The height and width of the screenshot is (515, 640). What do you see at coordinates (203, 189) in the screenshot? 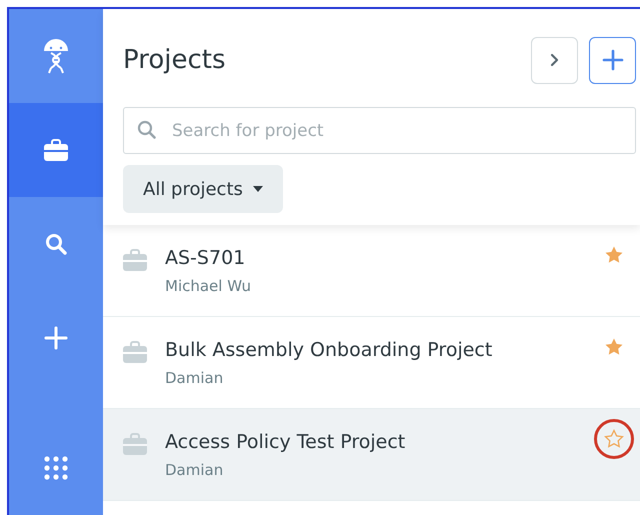
I see `filter-dropdown: All projects` at bounding box center [203, 189].